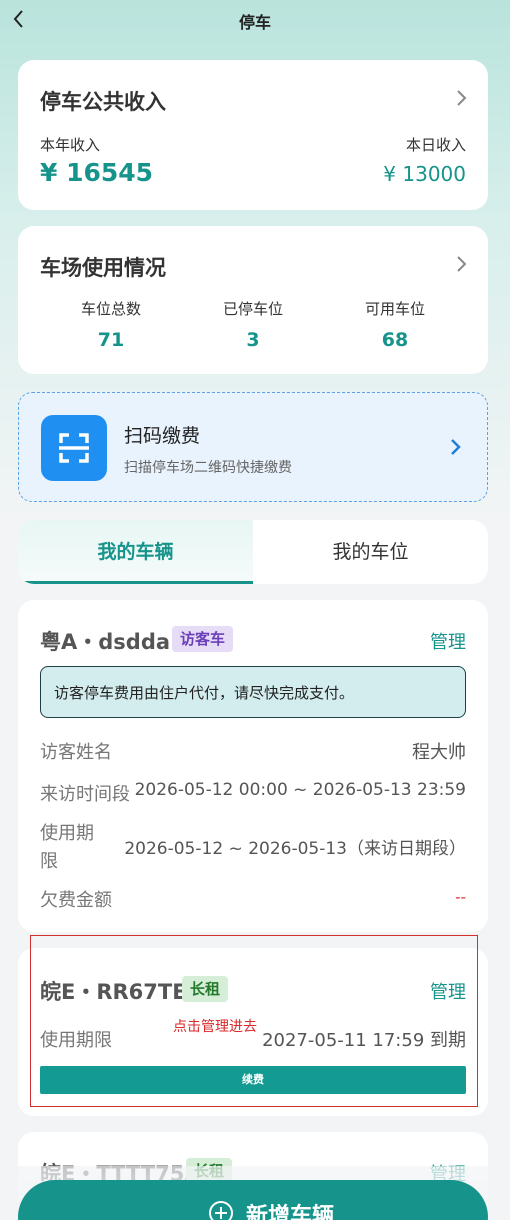 The width and height of the screenshot is (510, 1220). What do you see at coordinates (252, 309) in the screenshot?
I see `stat-label: 已停车位` at bounding box center [252, 309].